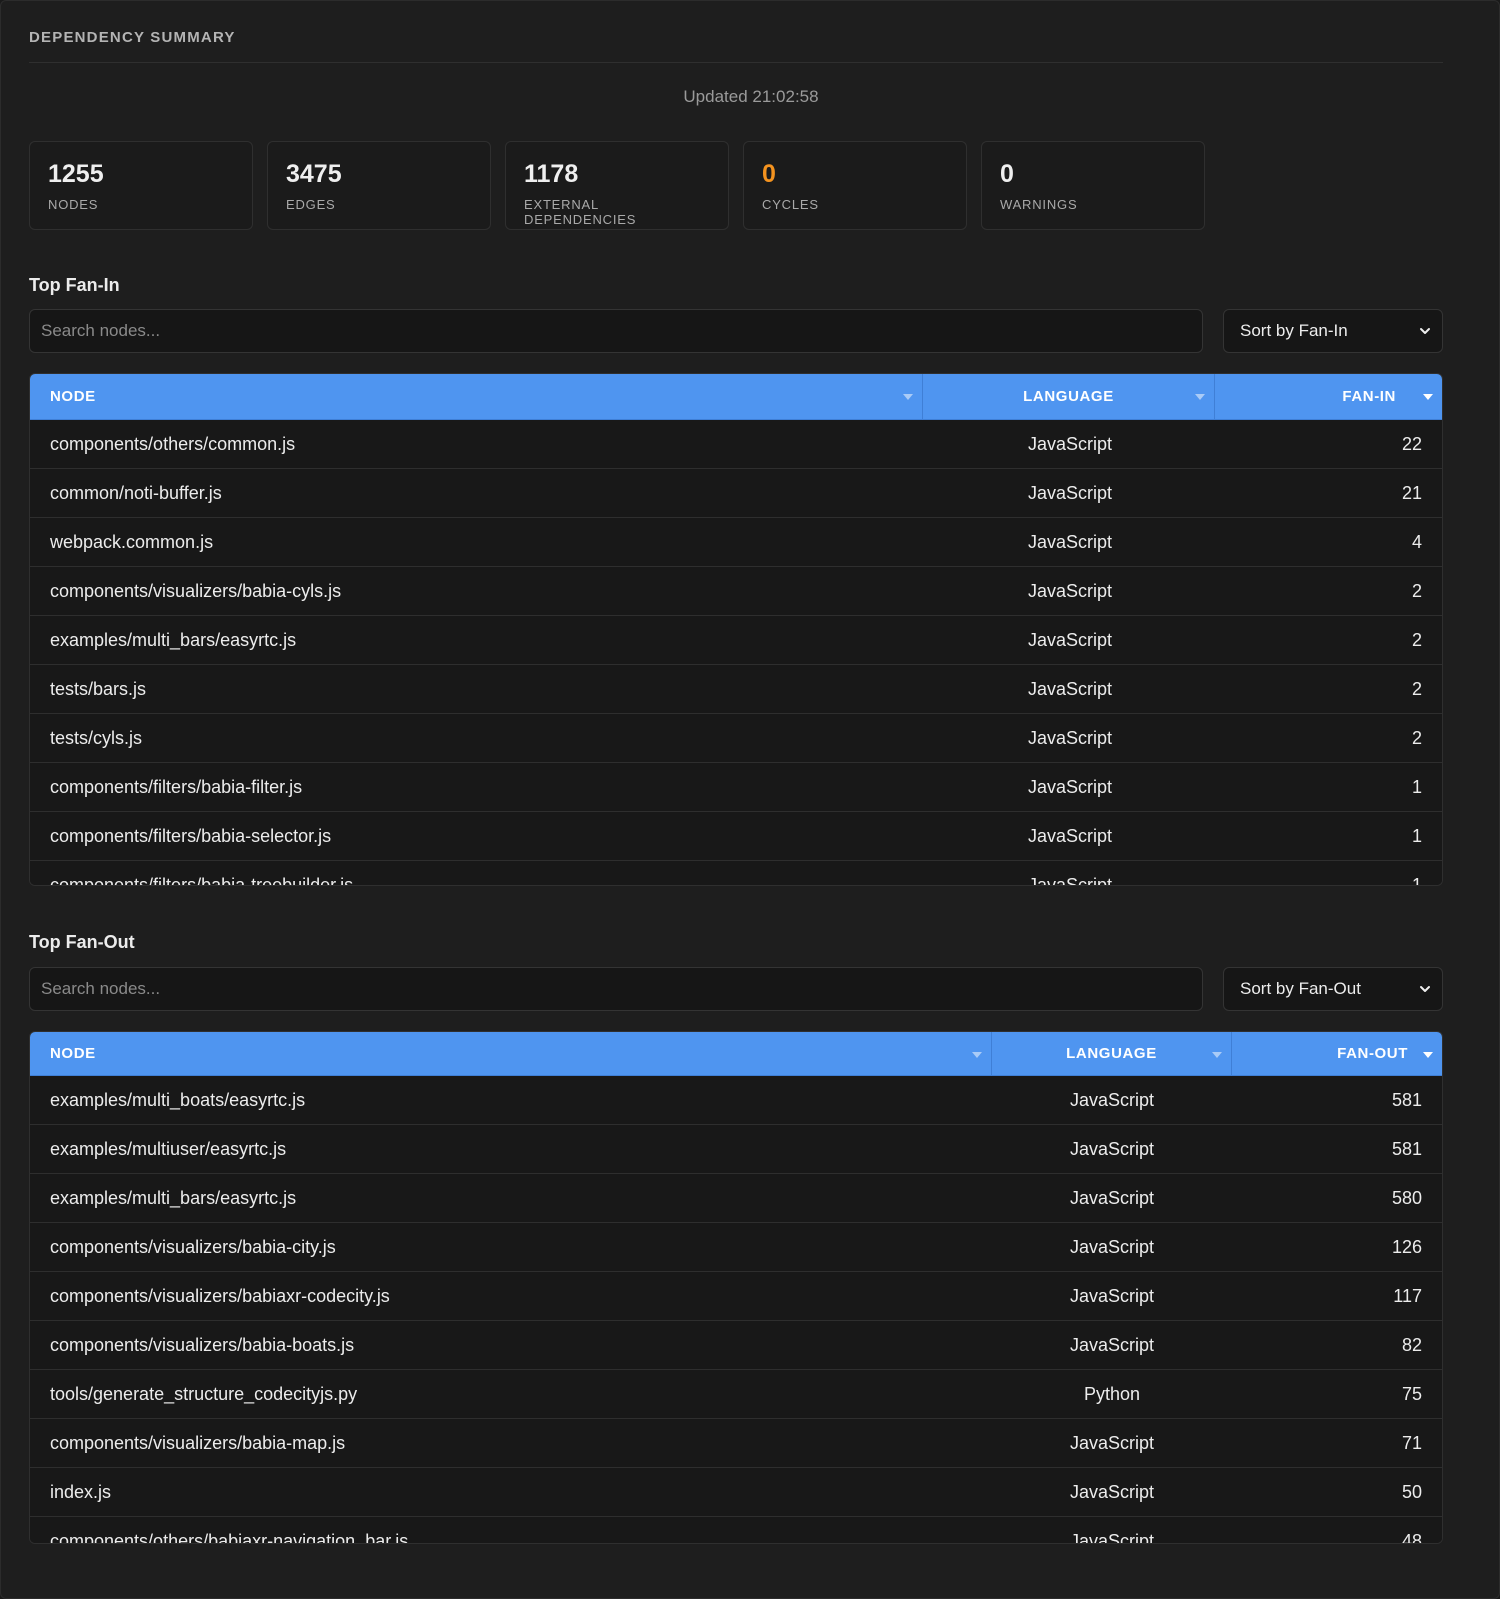  I want to click on node-cell: components/visualizers/babia-city.js, so click(193, 1246).